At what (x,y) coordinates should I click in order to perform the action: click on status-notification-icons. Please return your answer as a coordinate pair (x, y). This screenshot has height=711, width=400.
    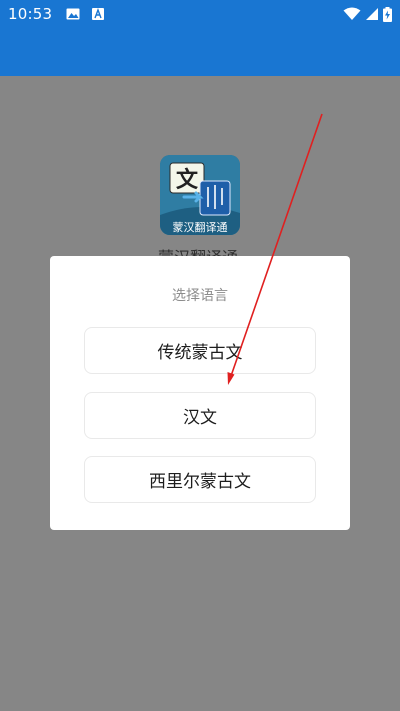
    Looking at the image, I should click on (85, 14).